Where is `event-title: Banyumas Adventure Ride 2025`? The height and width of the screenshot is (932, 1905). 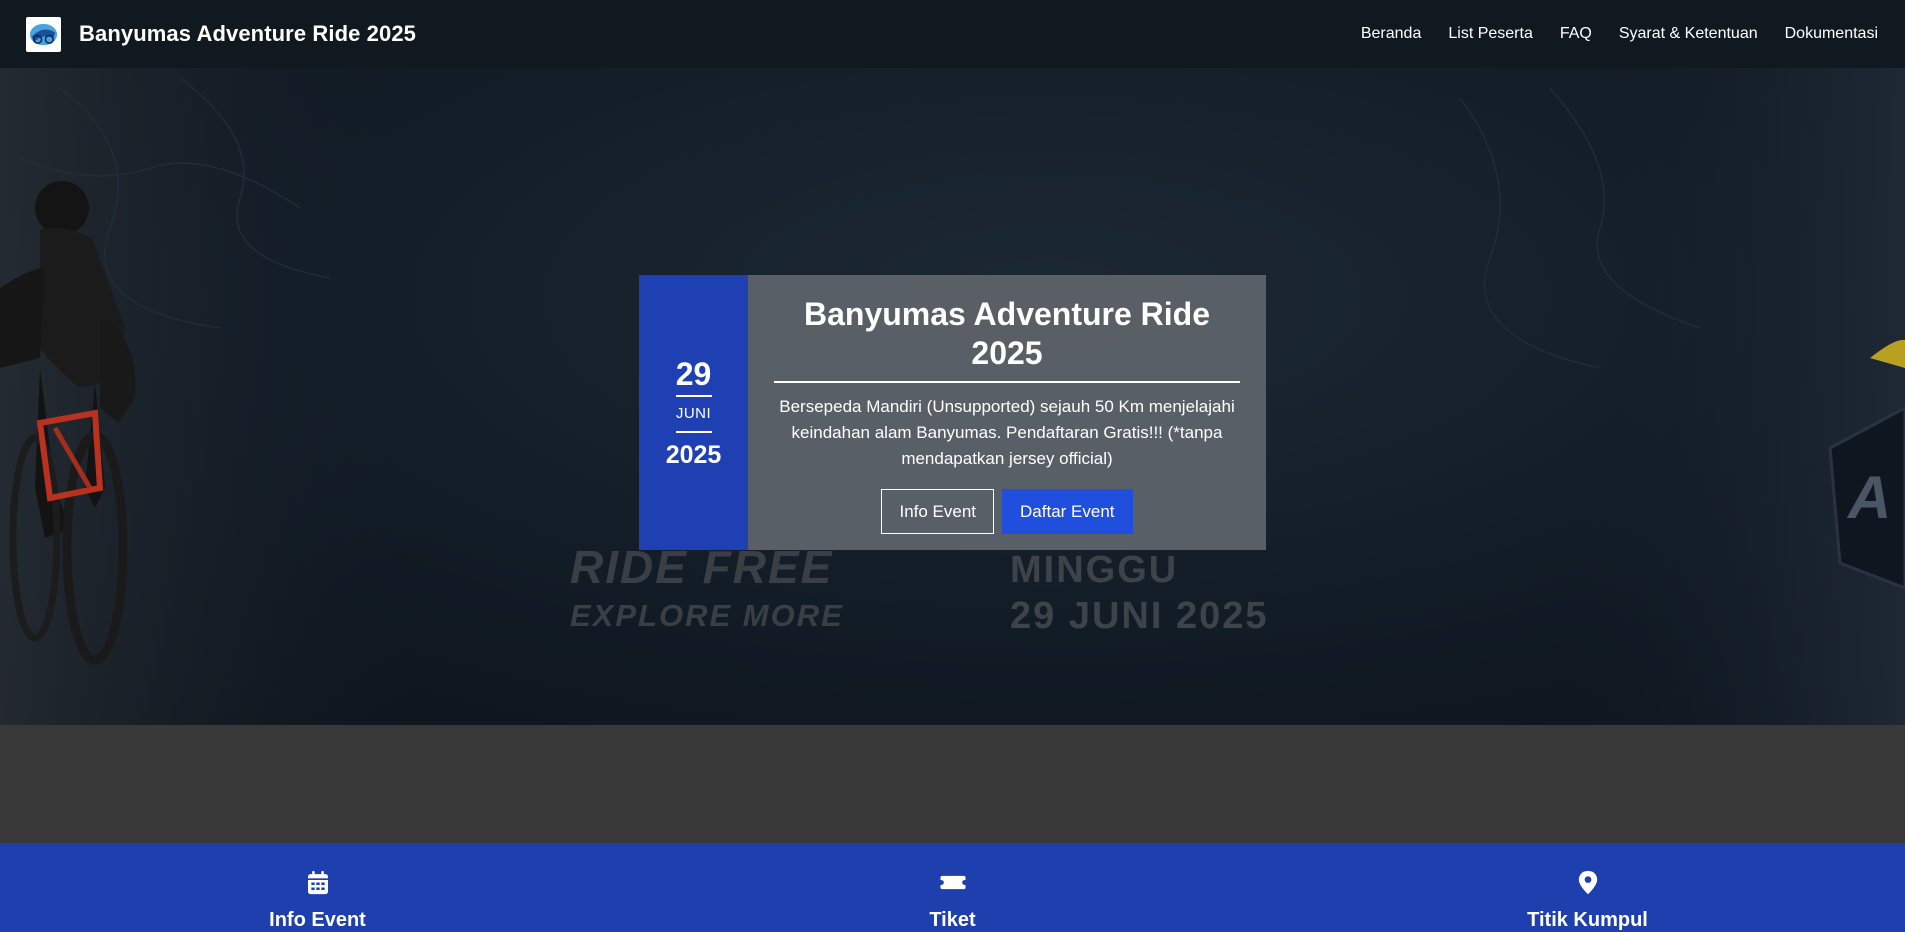
event-title: Banyumas Adventure Ride 2025 is located at coordinates (1007, 339).